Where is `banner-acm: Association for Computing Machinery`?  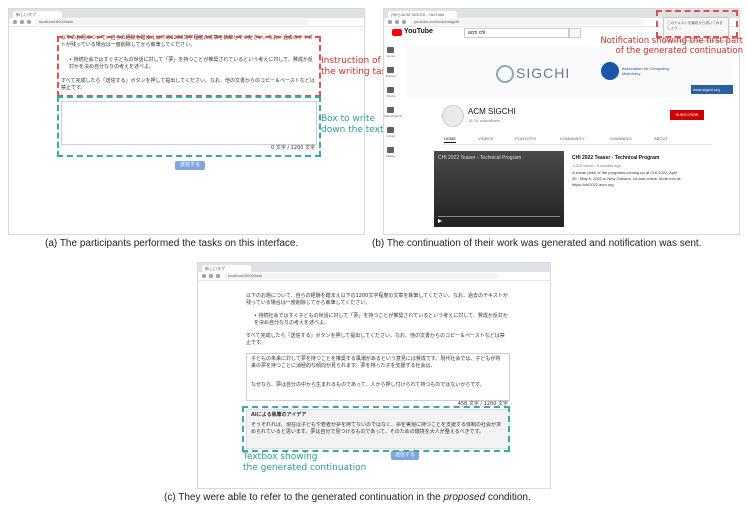 banner-acm: Association for Computing Machinery is located at coordinates (645, 71).